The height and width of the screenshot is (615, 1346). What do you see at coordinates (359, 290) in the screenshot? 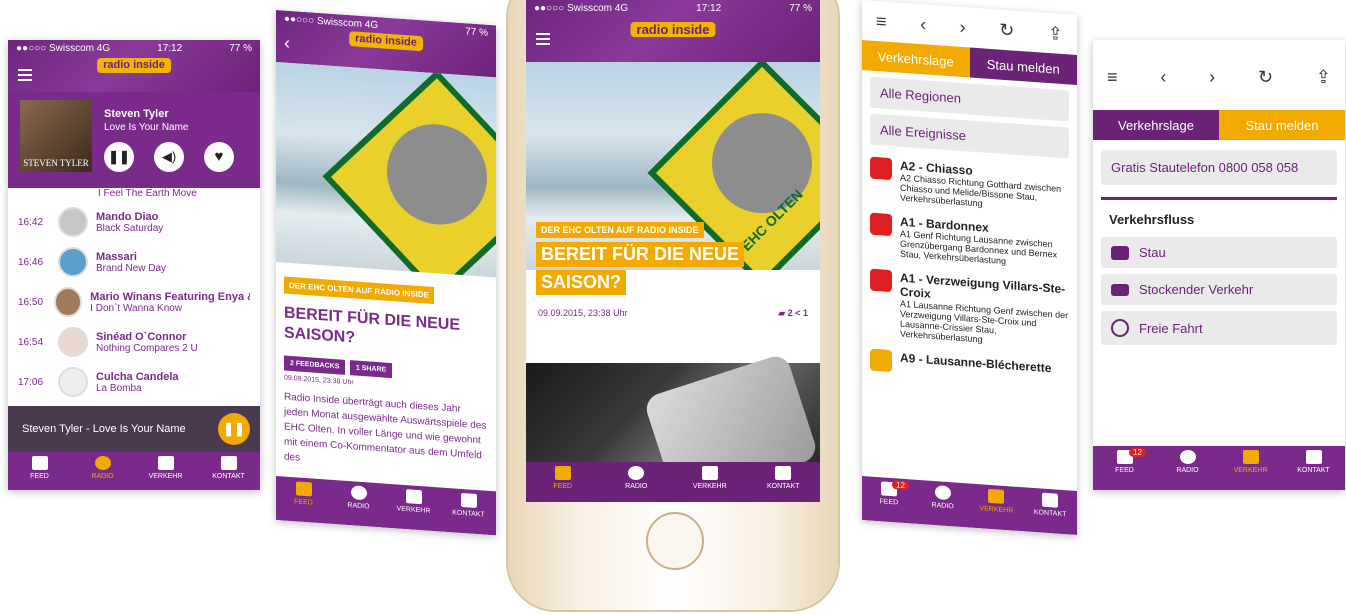
I see `article-tag: DER EHC OLTEN AUF RADIO INSIDE` at bounding box center [359, 290].